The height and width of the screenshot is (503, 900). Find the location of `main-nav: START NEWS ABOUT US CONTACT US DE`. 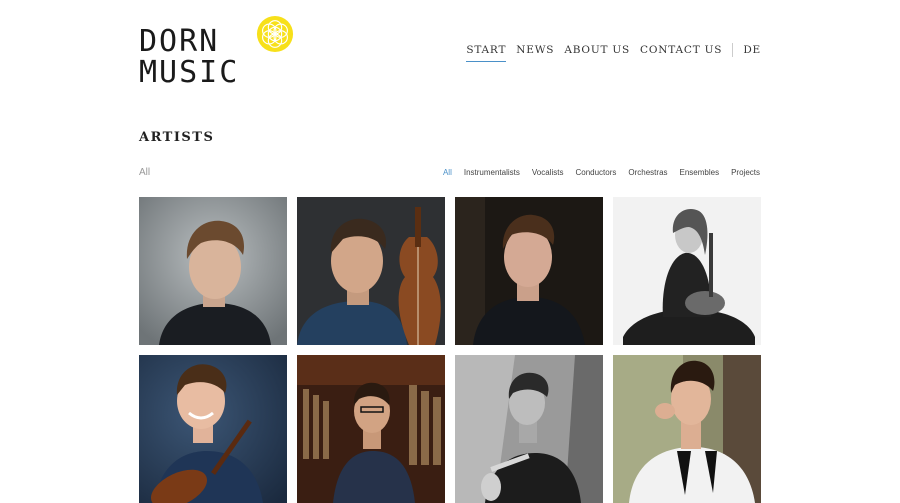

main-nav: START NEWS ABOUT US CONTACT US DE is located at coordinates (608, 53).